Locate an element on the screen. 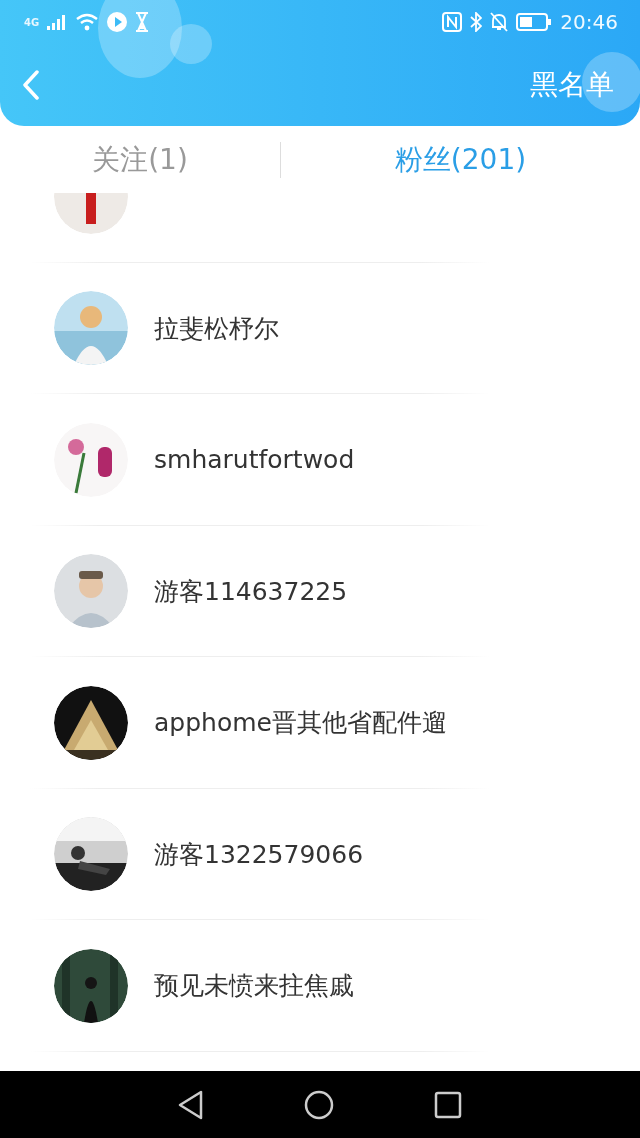 The image size is (640, 1138). user-name: 预见未愤来拄焦戚 is located at coordinates (254, 986).